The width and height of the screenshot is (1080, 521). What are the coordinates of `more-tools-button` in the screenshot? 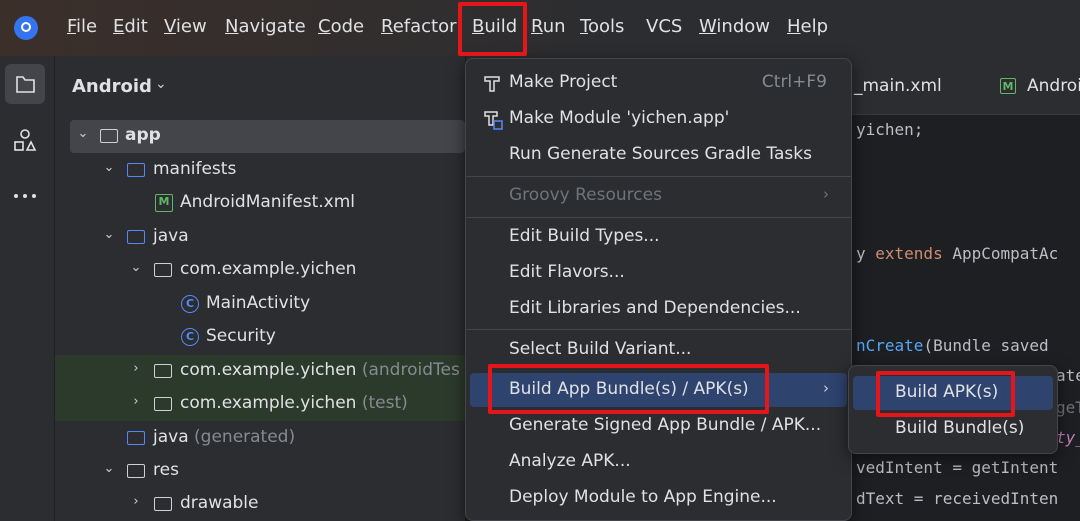 It's located at (25, 196).